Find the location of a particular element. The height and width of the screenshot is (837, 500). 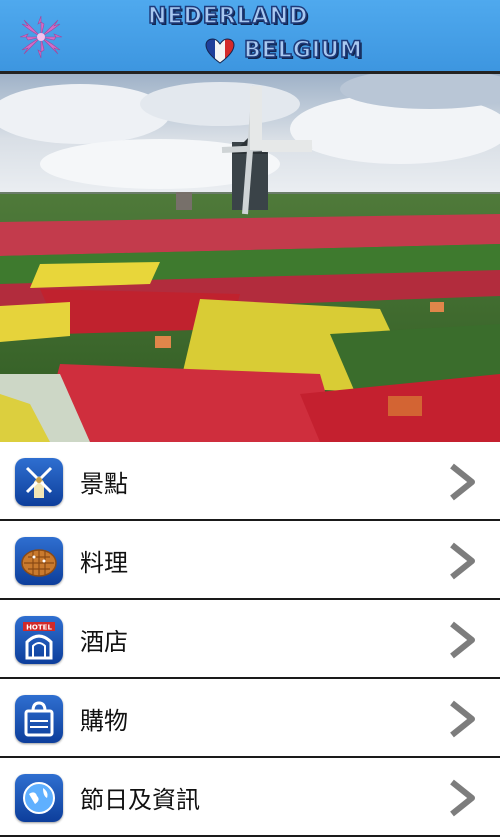

shopping-bag-icon is located at coordinates (39, 719).